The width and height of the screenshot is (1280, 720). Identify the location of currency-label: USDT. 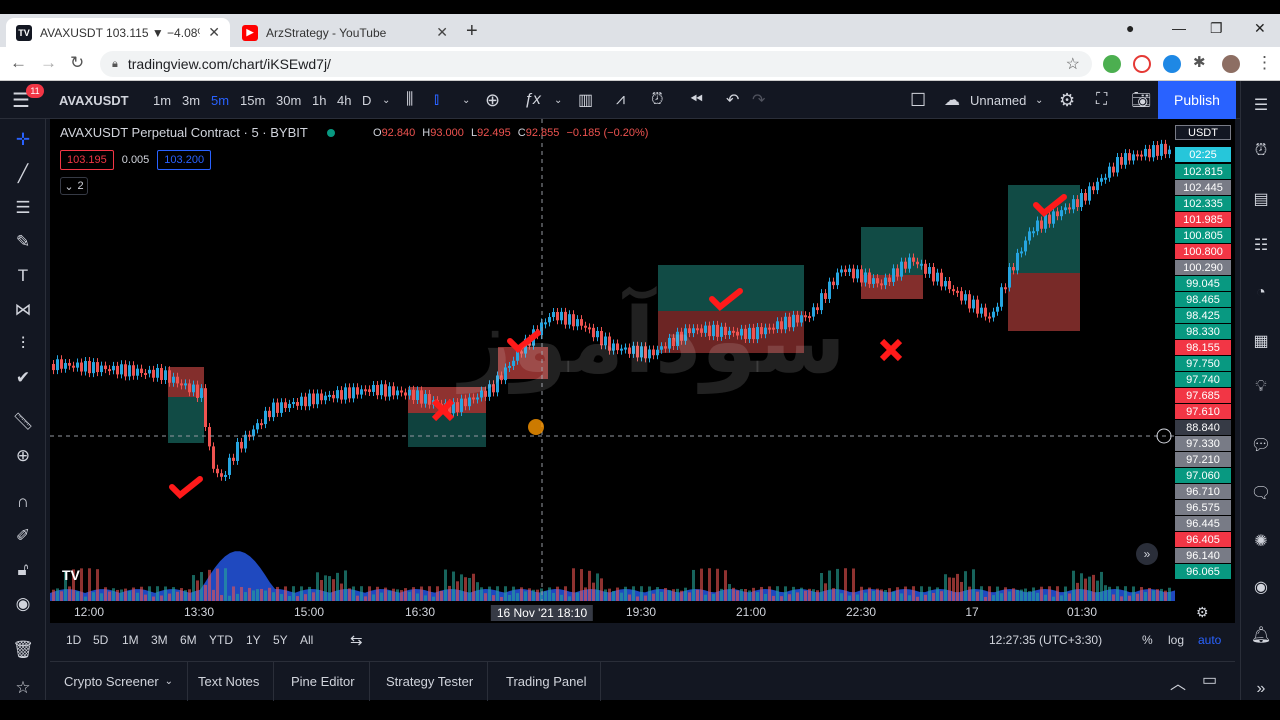
(1203, 132).